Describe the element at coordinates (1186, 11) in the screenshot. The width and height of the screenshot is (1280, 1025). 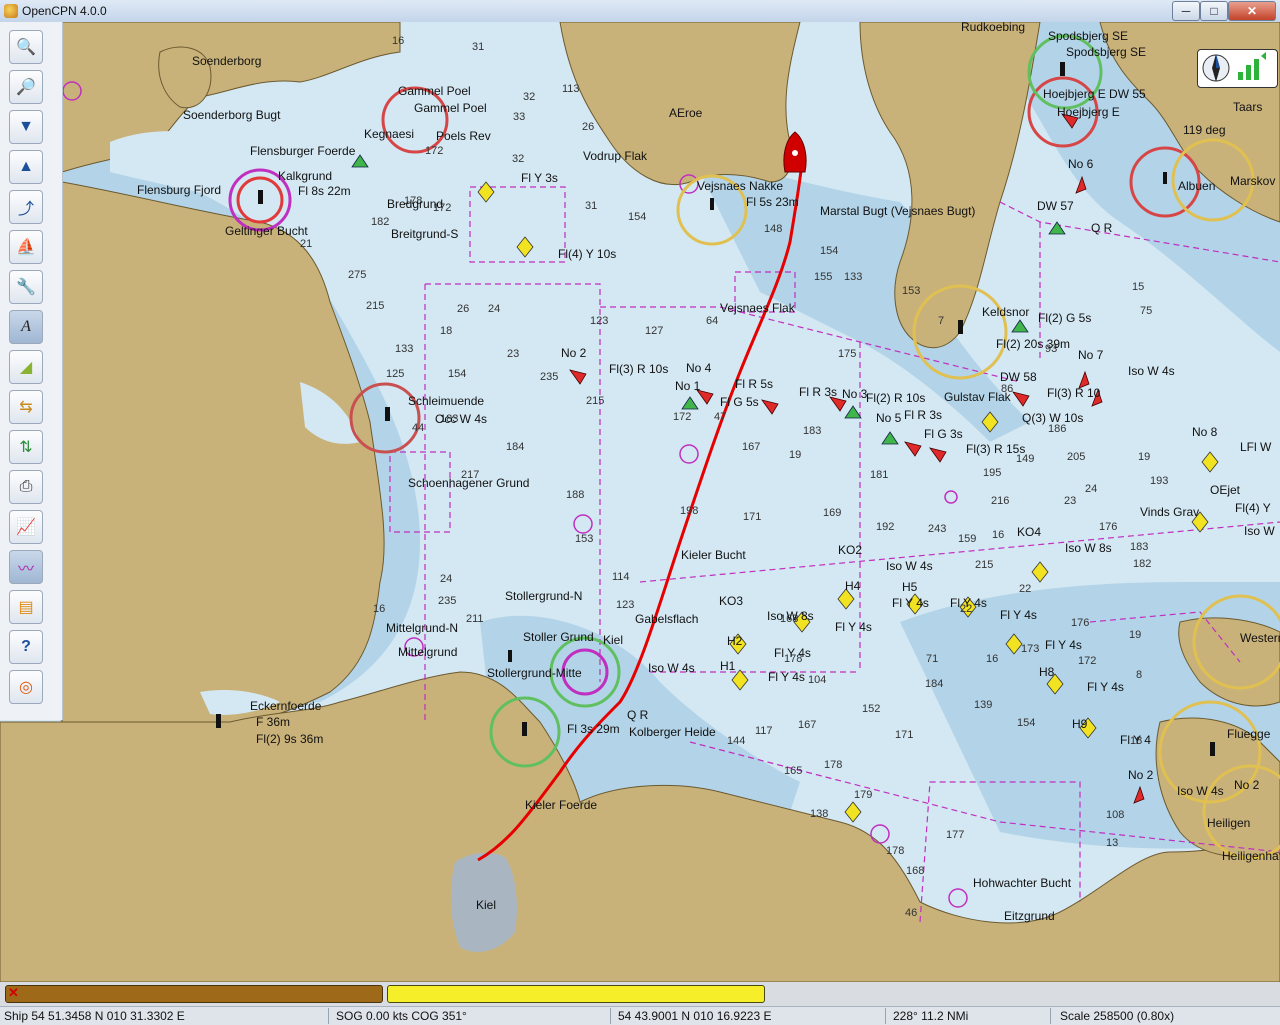
I see `minimize-button: ─` at that location.